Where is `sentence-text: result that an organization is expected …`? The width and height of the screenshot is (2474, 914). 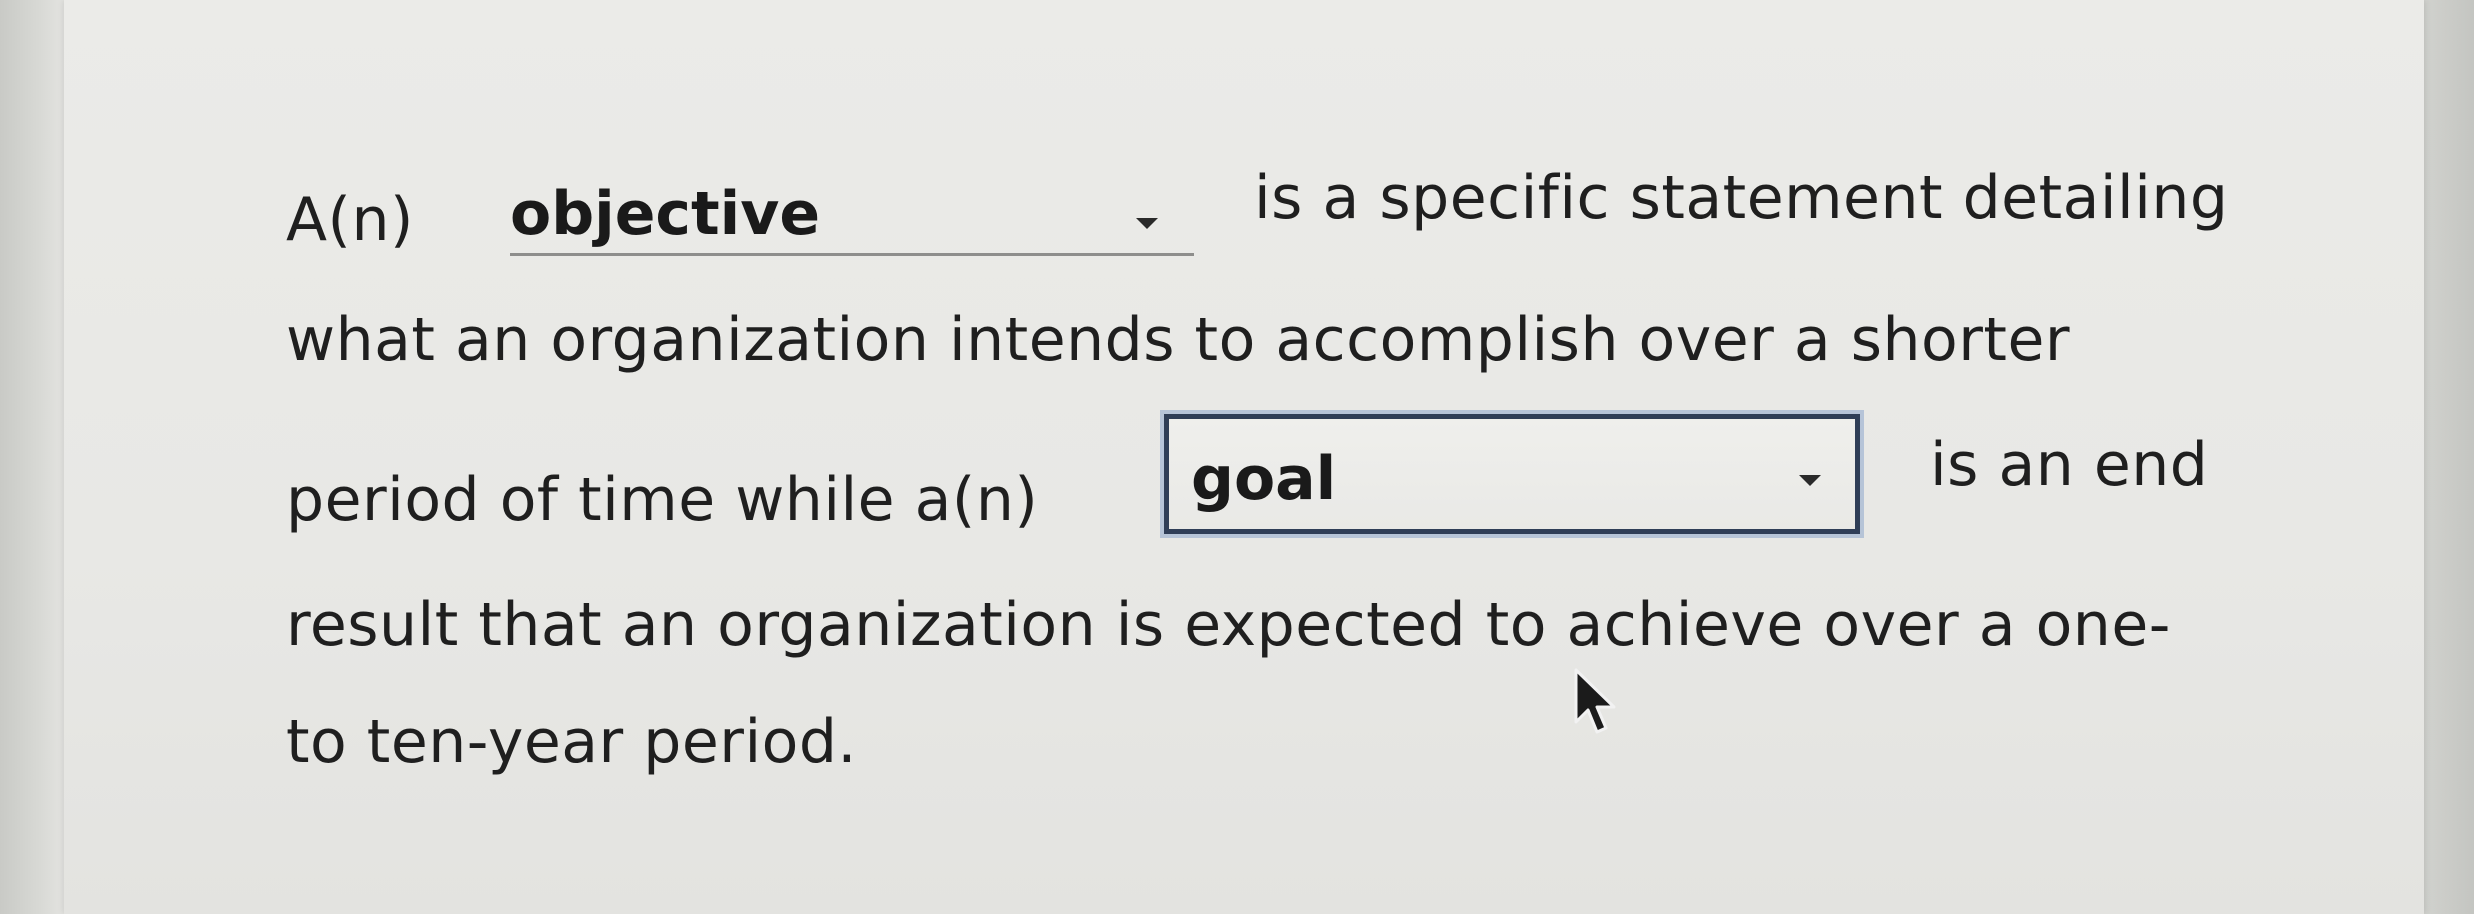 sentence-text: result that an organization is expected … is located at coordinates (1228, 625).